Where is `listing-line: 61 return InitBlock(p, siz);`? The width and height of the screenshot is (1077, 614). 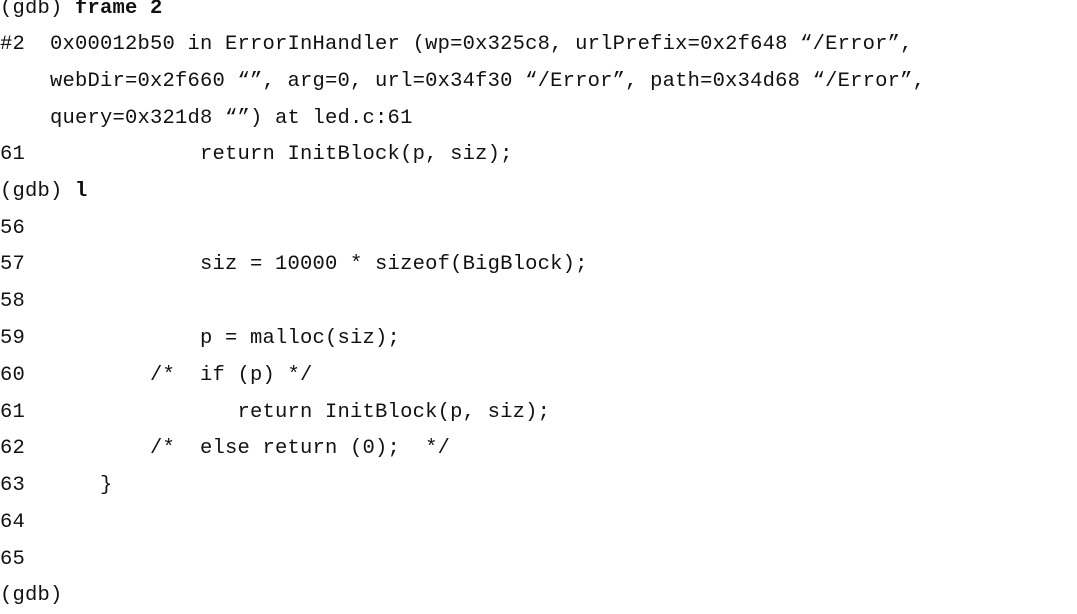
listing-line: 61 return InitBlock(p, siz); is located at coordinates (275, 412).